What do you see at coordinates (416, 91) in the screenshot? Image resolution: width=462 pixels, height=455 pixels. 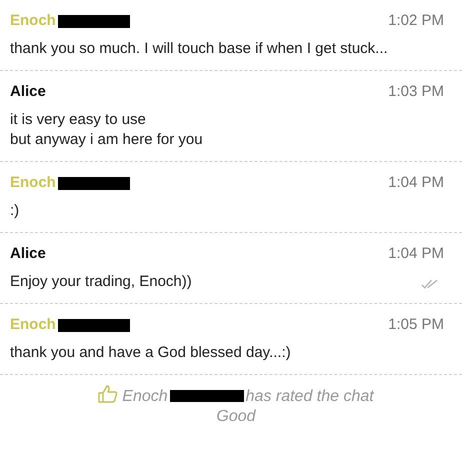 I see `message-time: 1:03 PM` at bounding box center [416, 91].